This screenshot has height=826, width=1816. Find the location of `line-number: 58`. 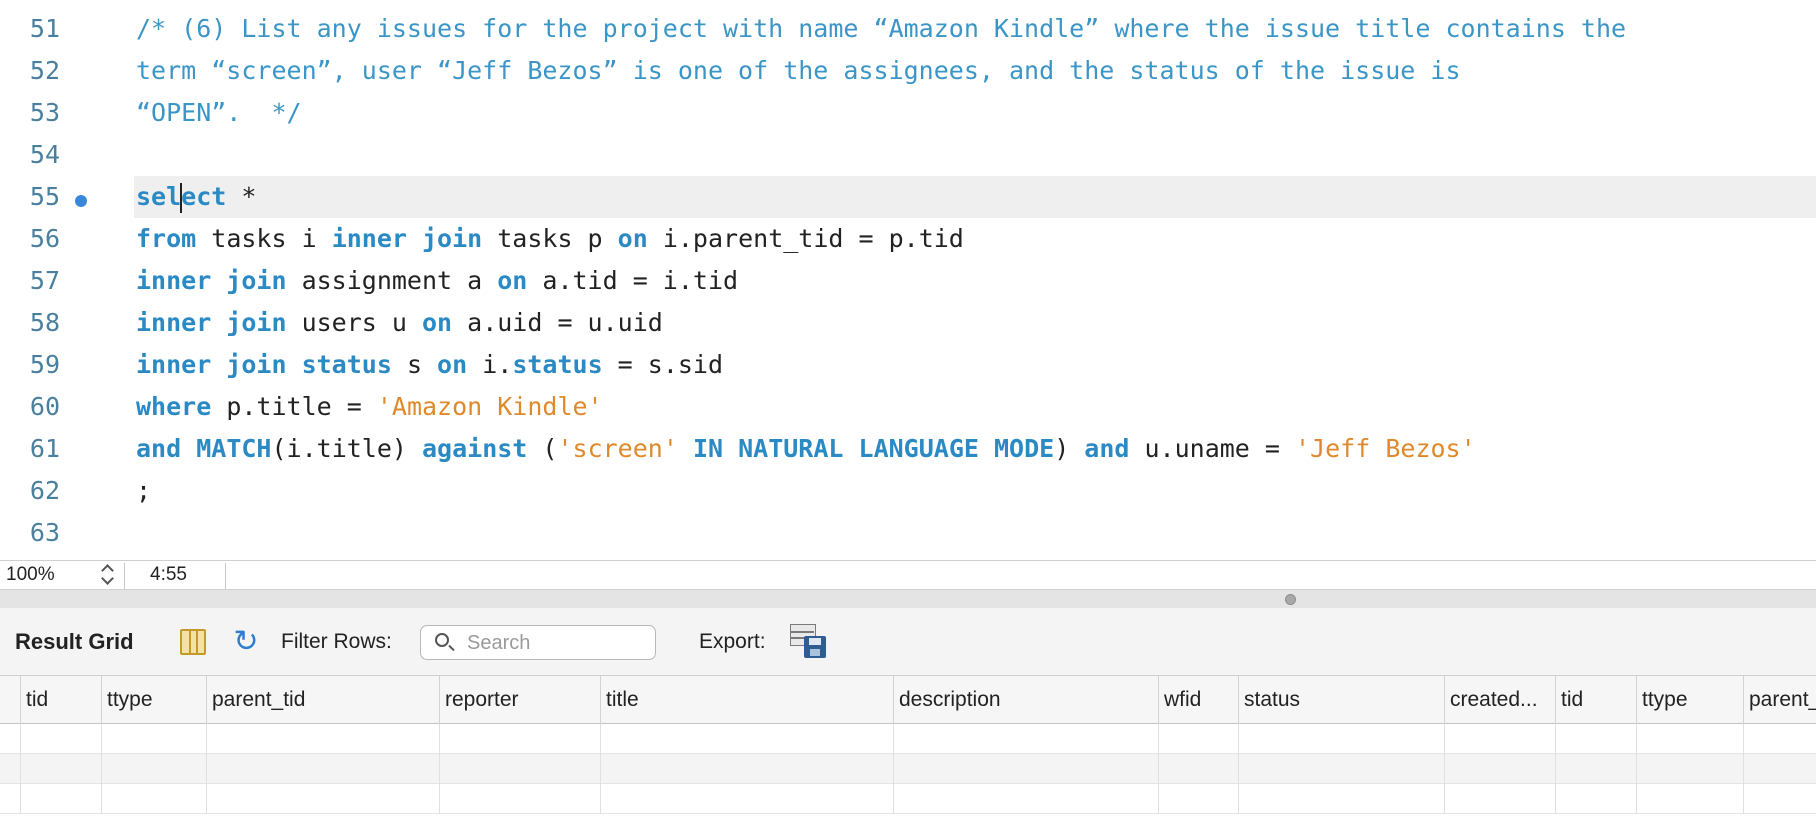

line-number: 58 is located at coordinates (44, 322).